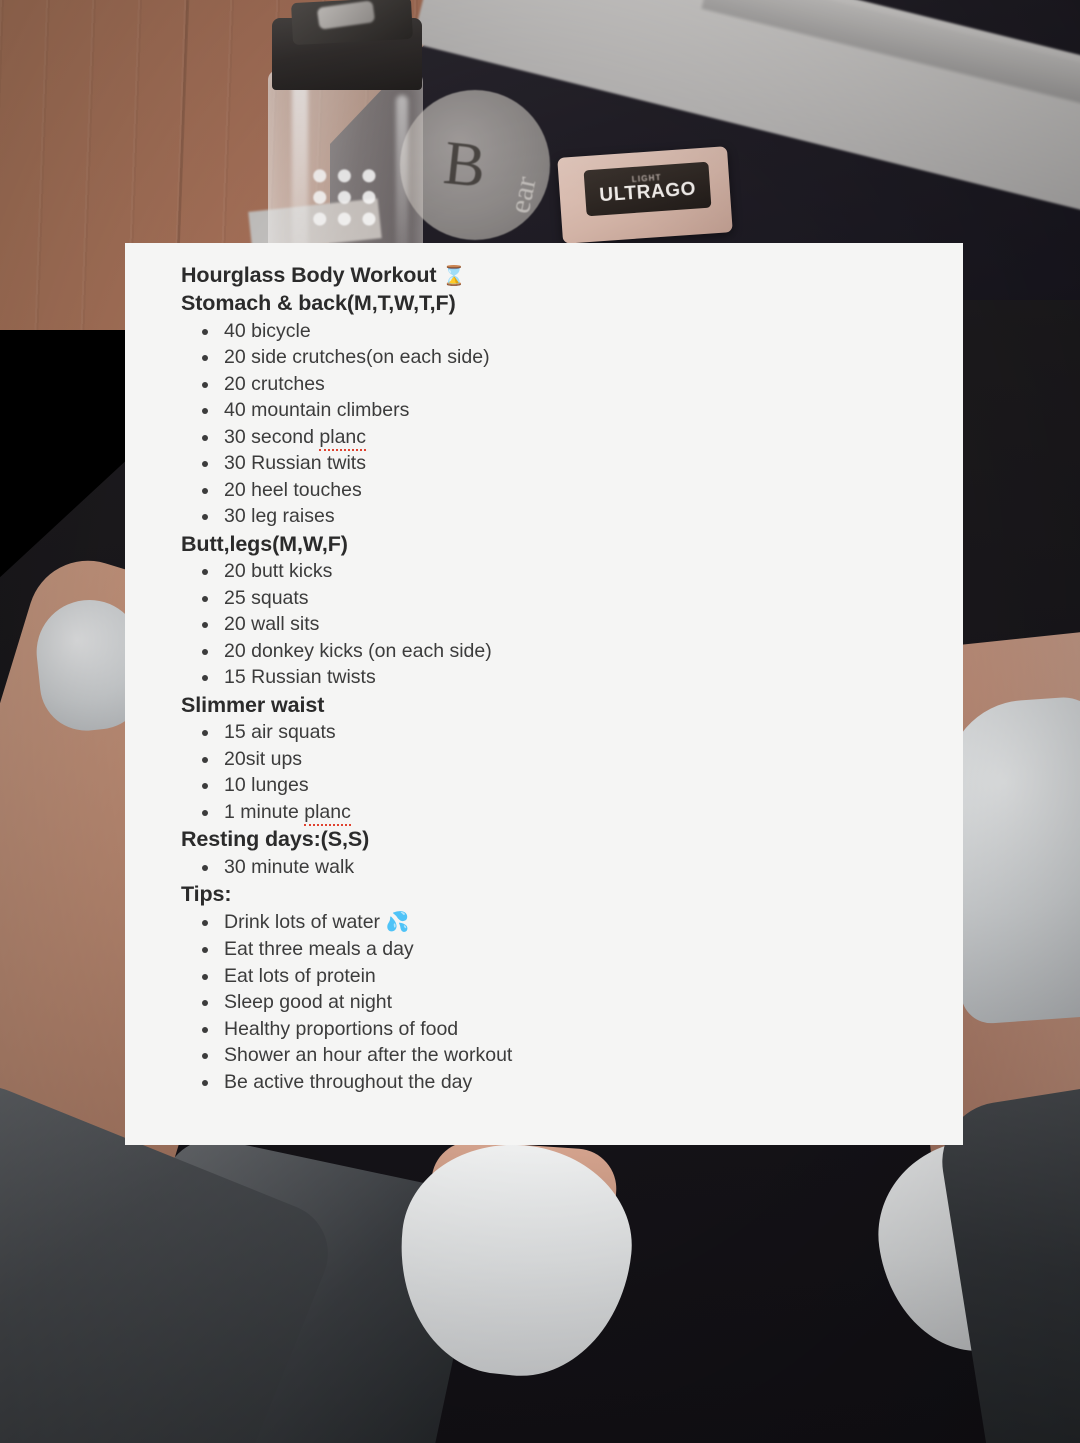 This screenshot has height=1443, width=1080. I want to click on list-item-text: 30 second, so click(272, 436).